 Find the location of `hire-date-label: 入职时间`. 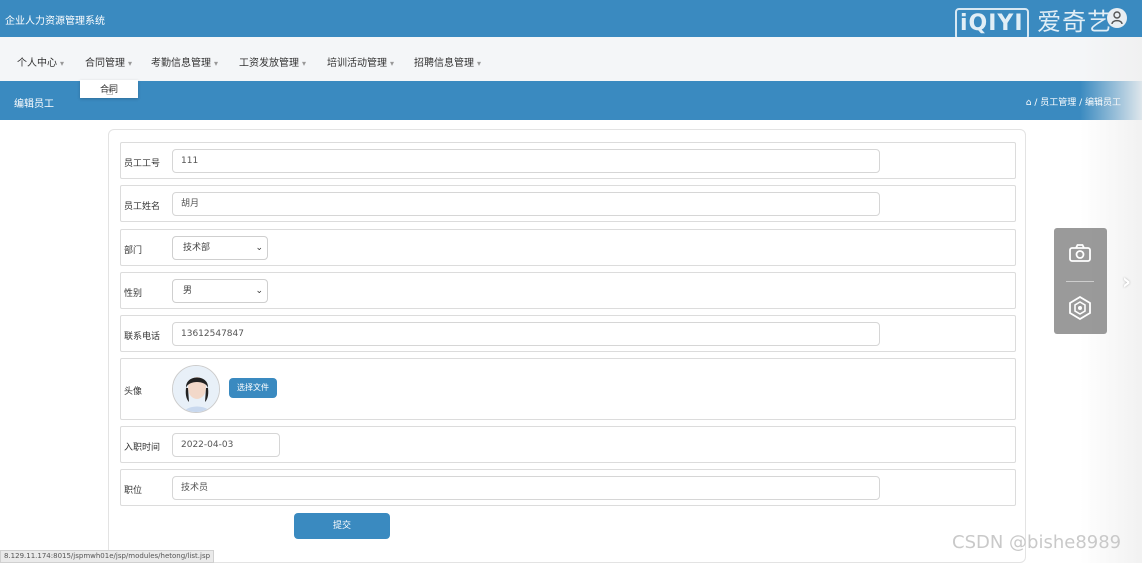

hire-date-label: 入职时间 is located at coordinates (142, 448).